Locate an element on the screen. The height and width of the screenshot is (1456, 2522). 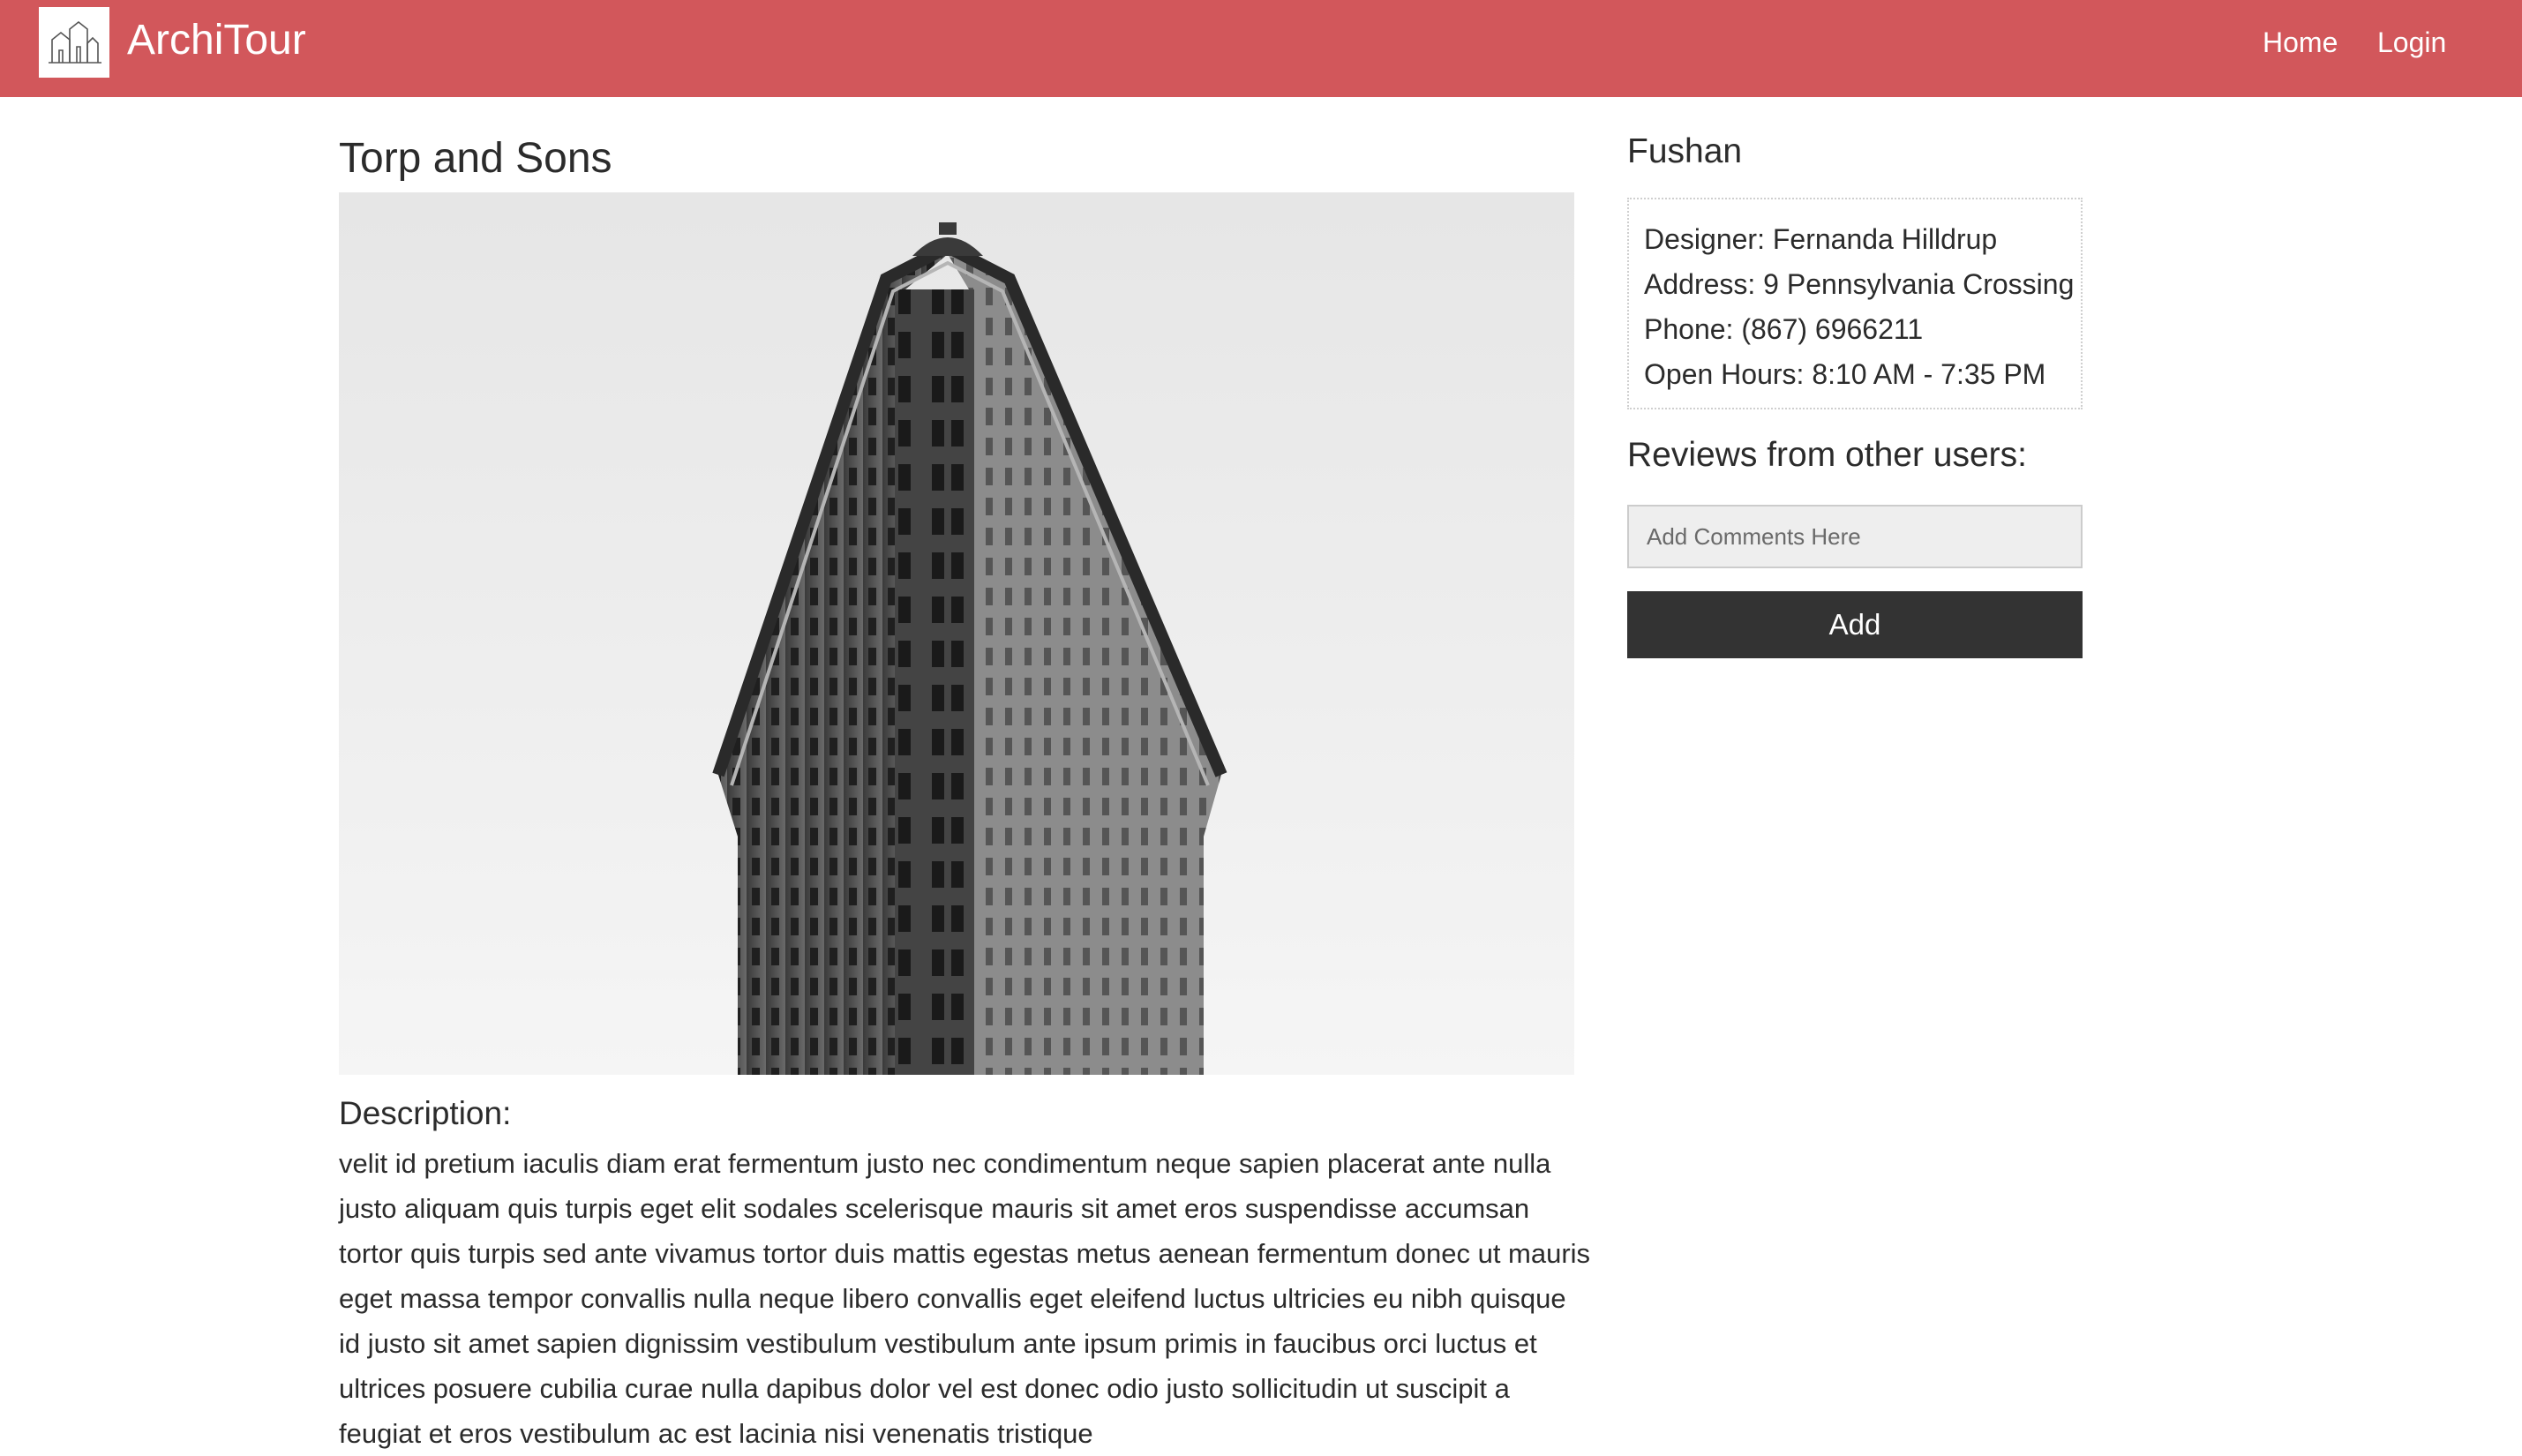
nav-home-link: Home is located at coordinates (2300, 42).